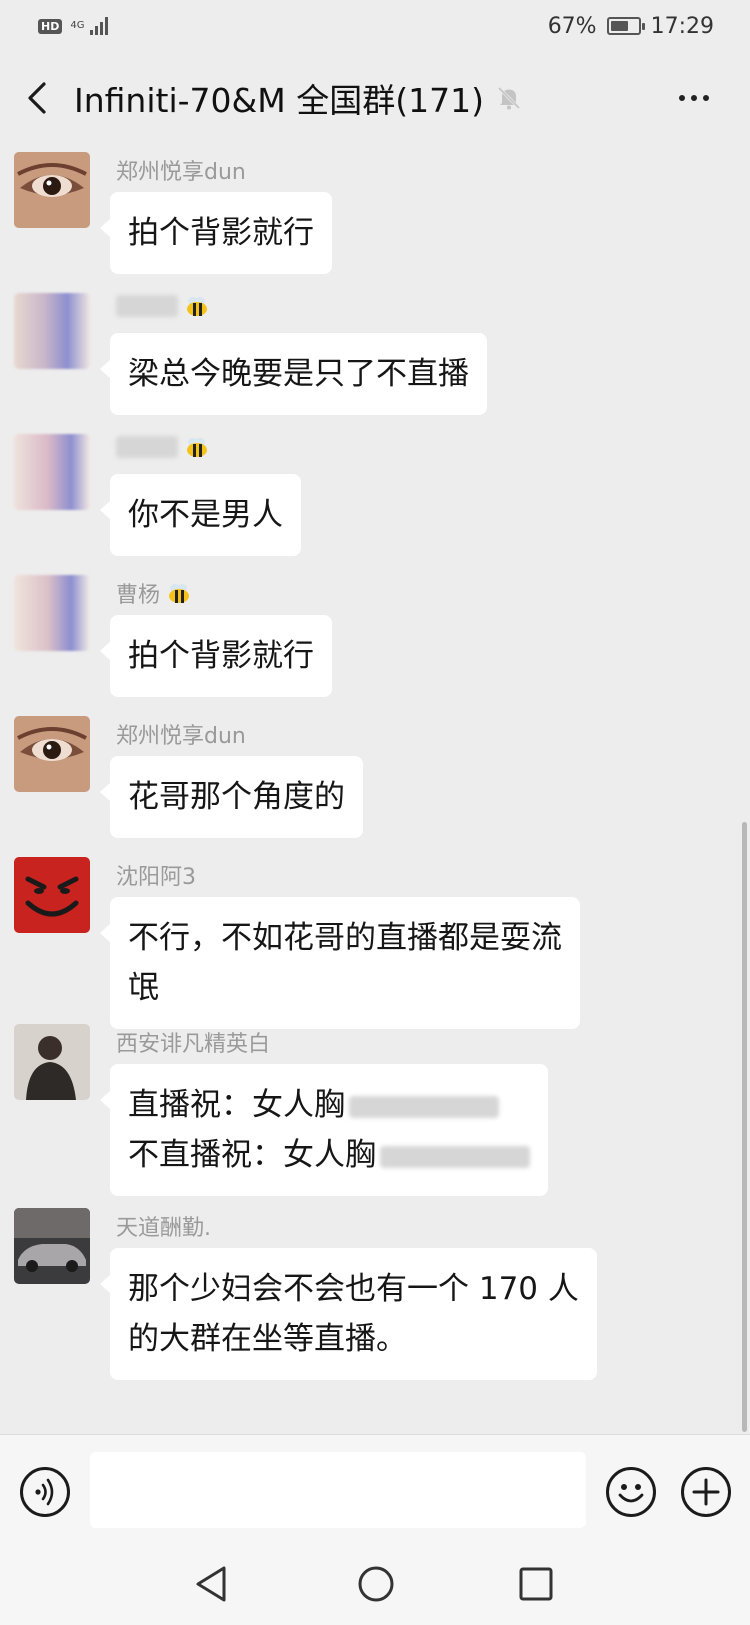 Image resolution: width=750 pixels, height=1625 pixels. I want to click on hd-badge: HD, so click(50, 26).